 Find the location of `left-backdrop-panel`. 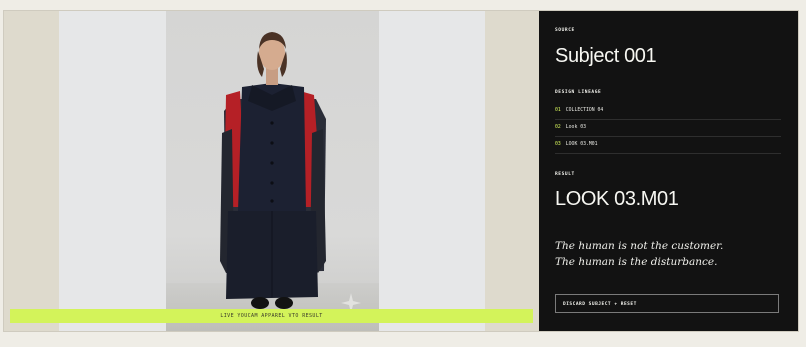

left-backdrop-panel is located at coordinates (112, 171).